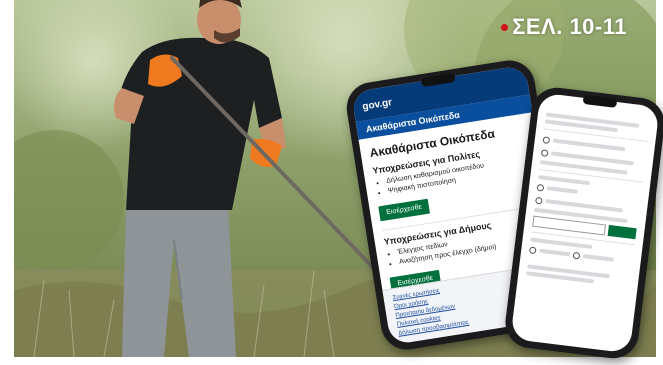  I want to click on page-reference-badge: ΣΕΛ. 10-11, so click(564, 27).